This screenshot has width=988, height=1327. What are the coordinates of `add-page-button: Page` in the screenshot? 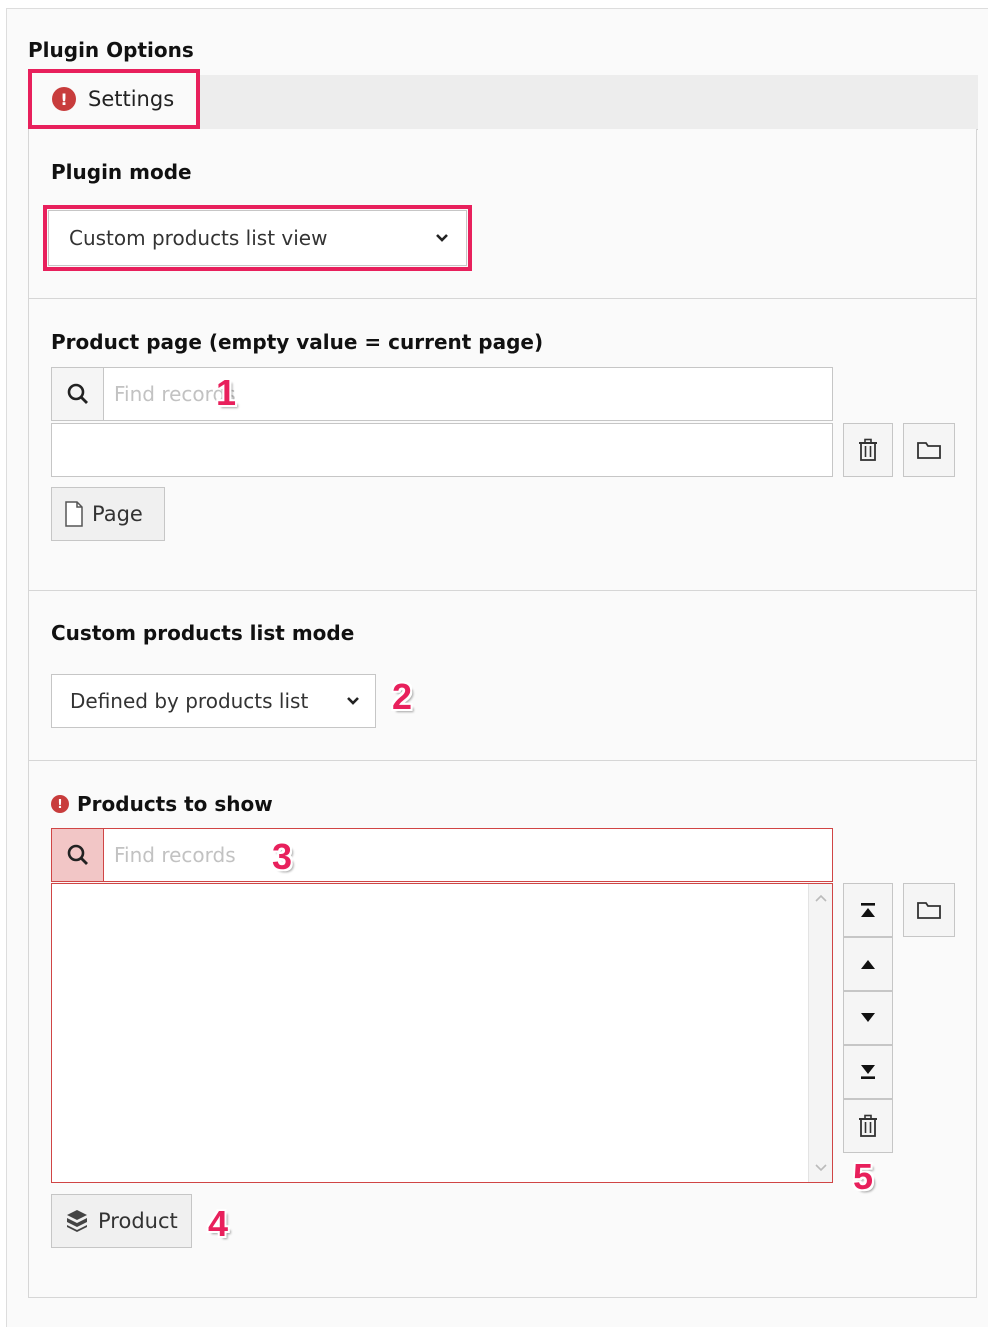 It's located at (108, 514).